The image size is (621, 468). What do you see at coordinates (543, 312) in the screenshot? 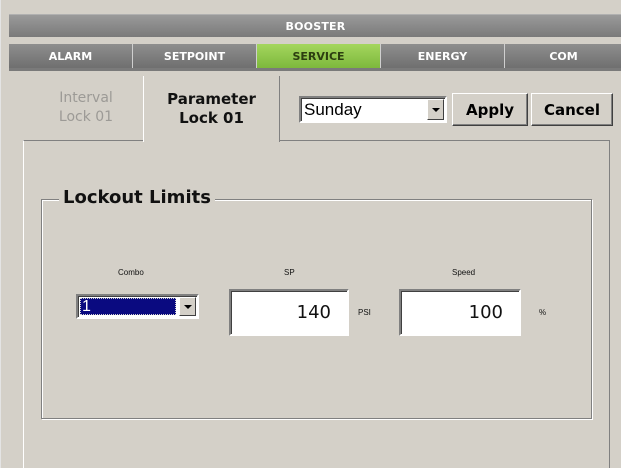
I see `speed-unit: %` at bounding box center [543, 312].